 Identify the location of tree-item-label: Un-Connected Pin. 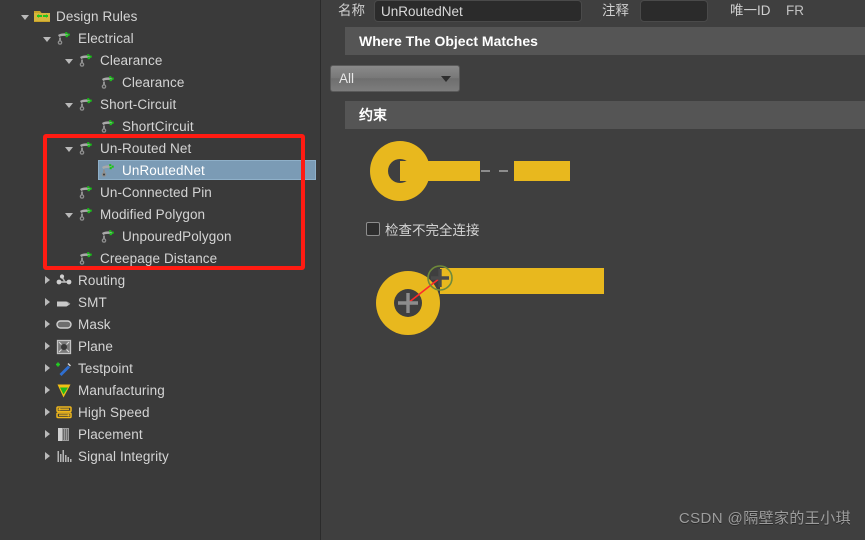
(156, 192).